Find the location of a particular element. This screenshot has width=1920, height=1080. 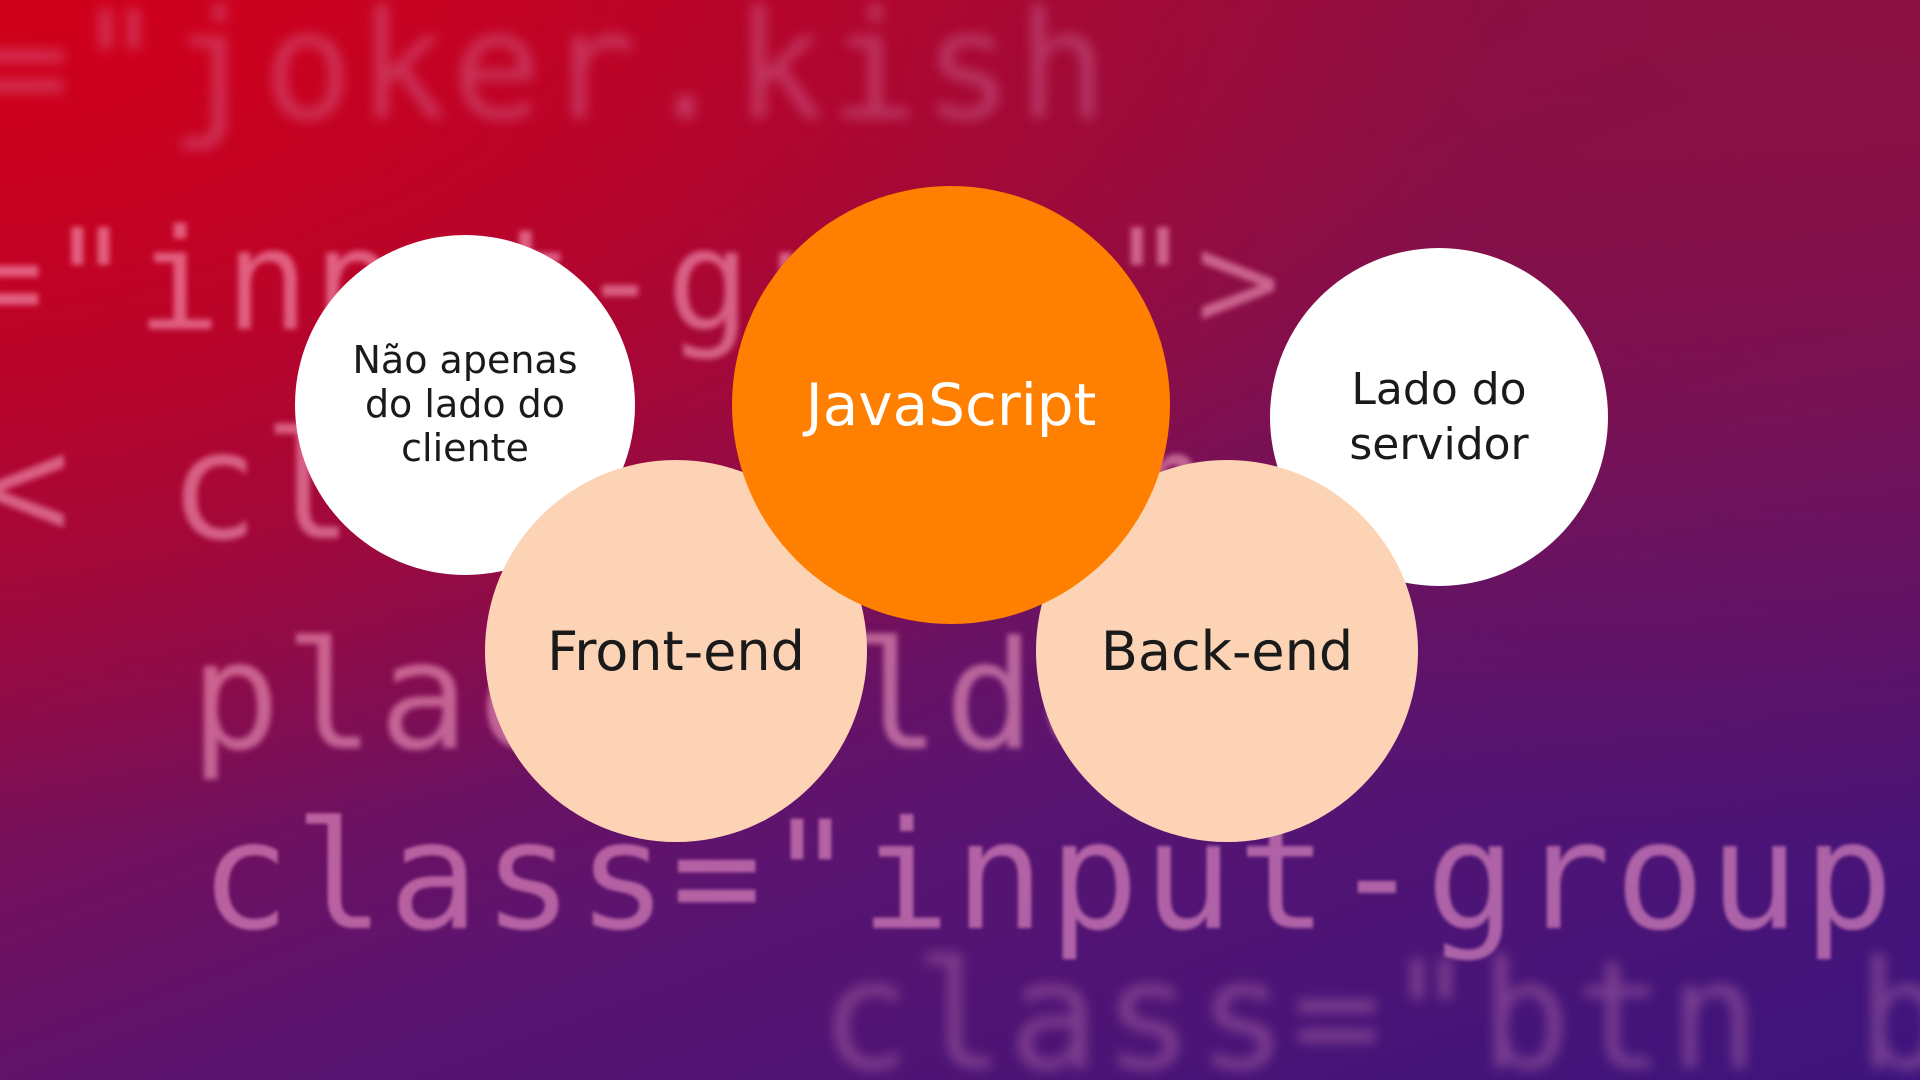

javascript-label: JavaScript is located at coordinates (951, 405).